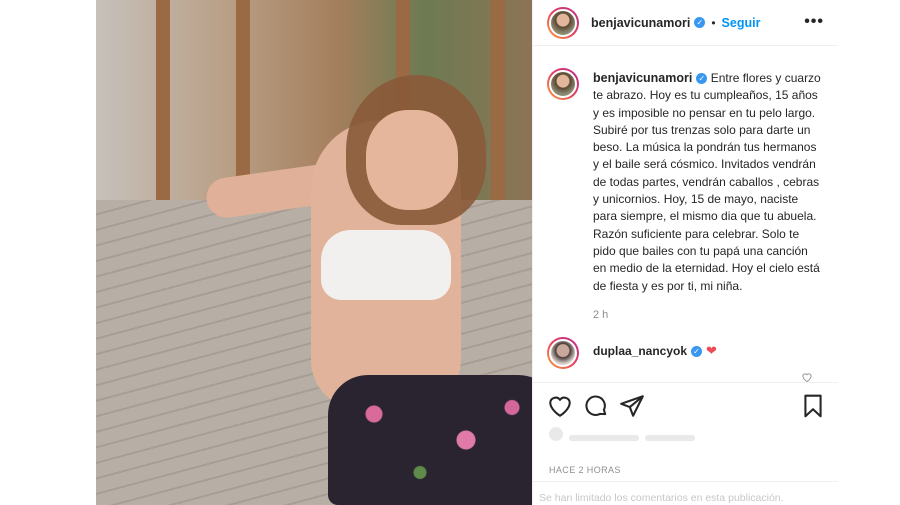  What do you see at coordinates (640, 23) in the screenshot?
I see `author-username: benjavicunamori` at bounding box center [640, 23].